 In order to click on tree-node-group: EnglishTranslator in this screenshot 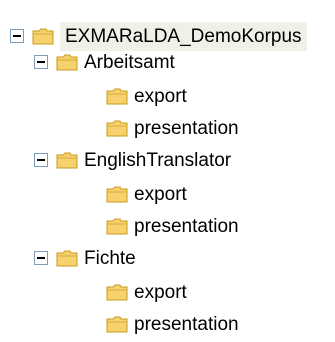, I will do `click(132, 160)`.